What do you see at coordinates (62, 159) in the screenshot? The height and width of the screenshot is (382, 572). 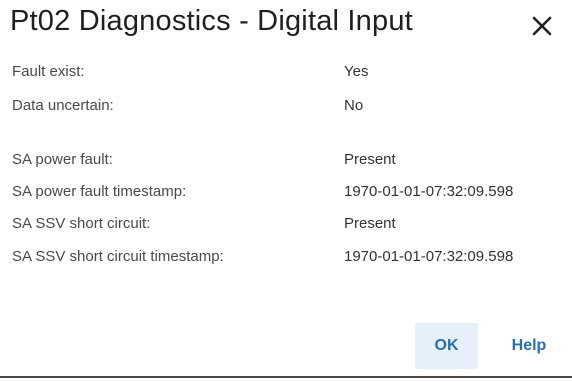 I see `sa-power-fault-label: SA power fault:` at bounding box center [62, 159].